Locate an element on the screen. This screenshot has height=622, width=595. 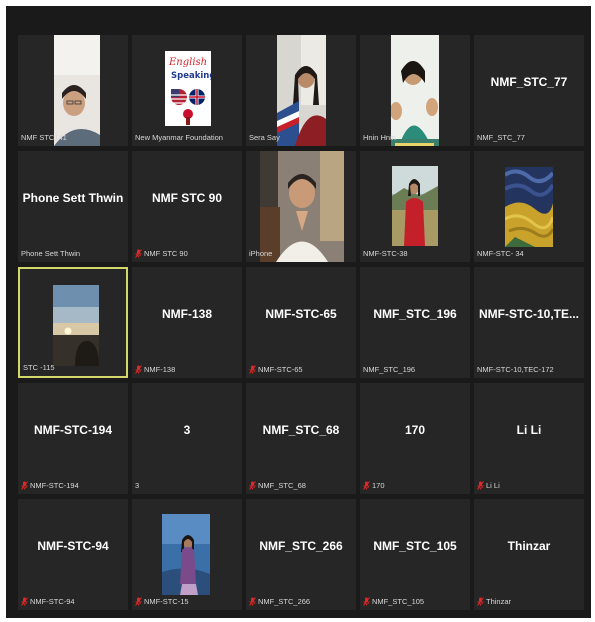
participant-name-label: NMF_STC_196 is located at coordinates (389, 369).